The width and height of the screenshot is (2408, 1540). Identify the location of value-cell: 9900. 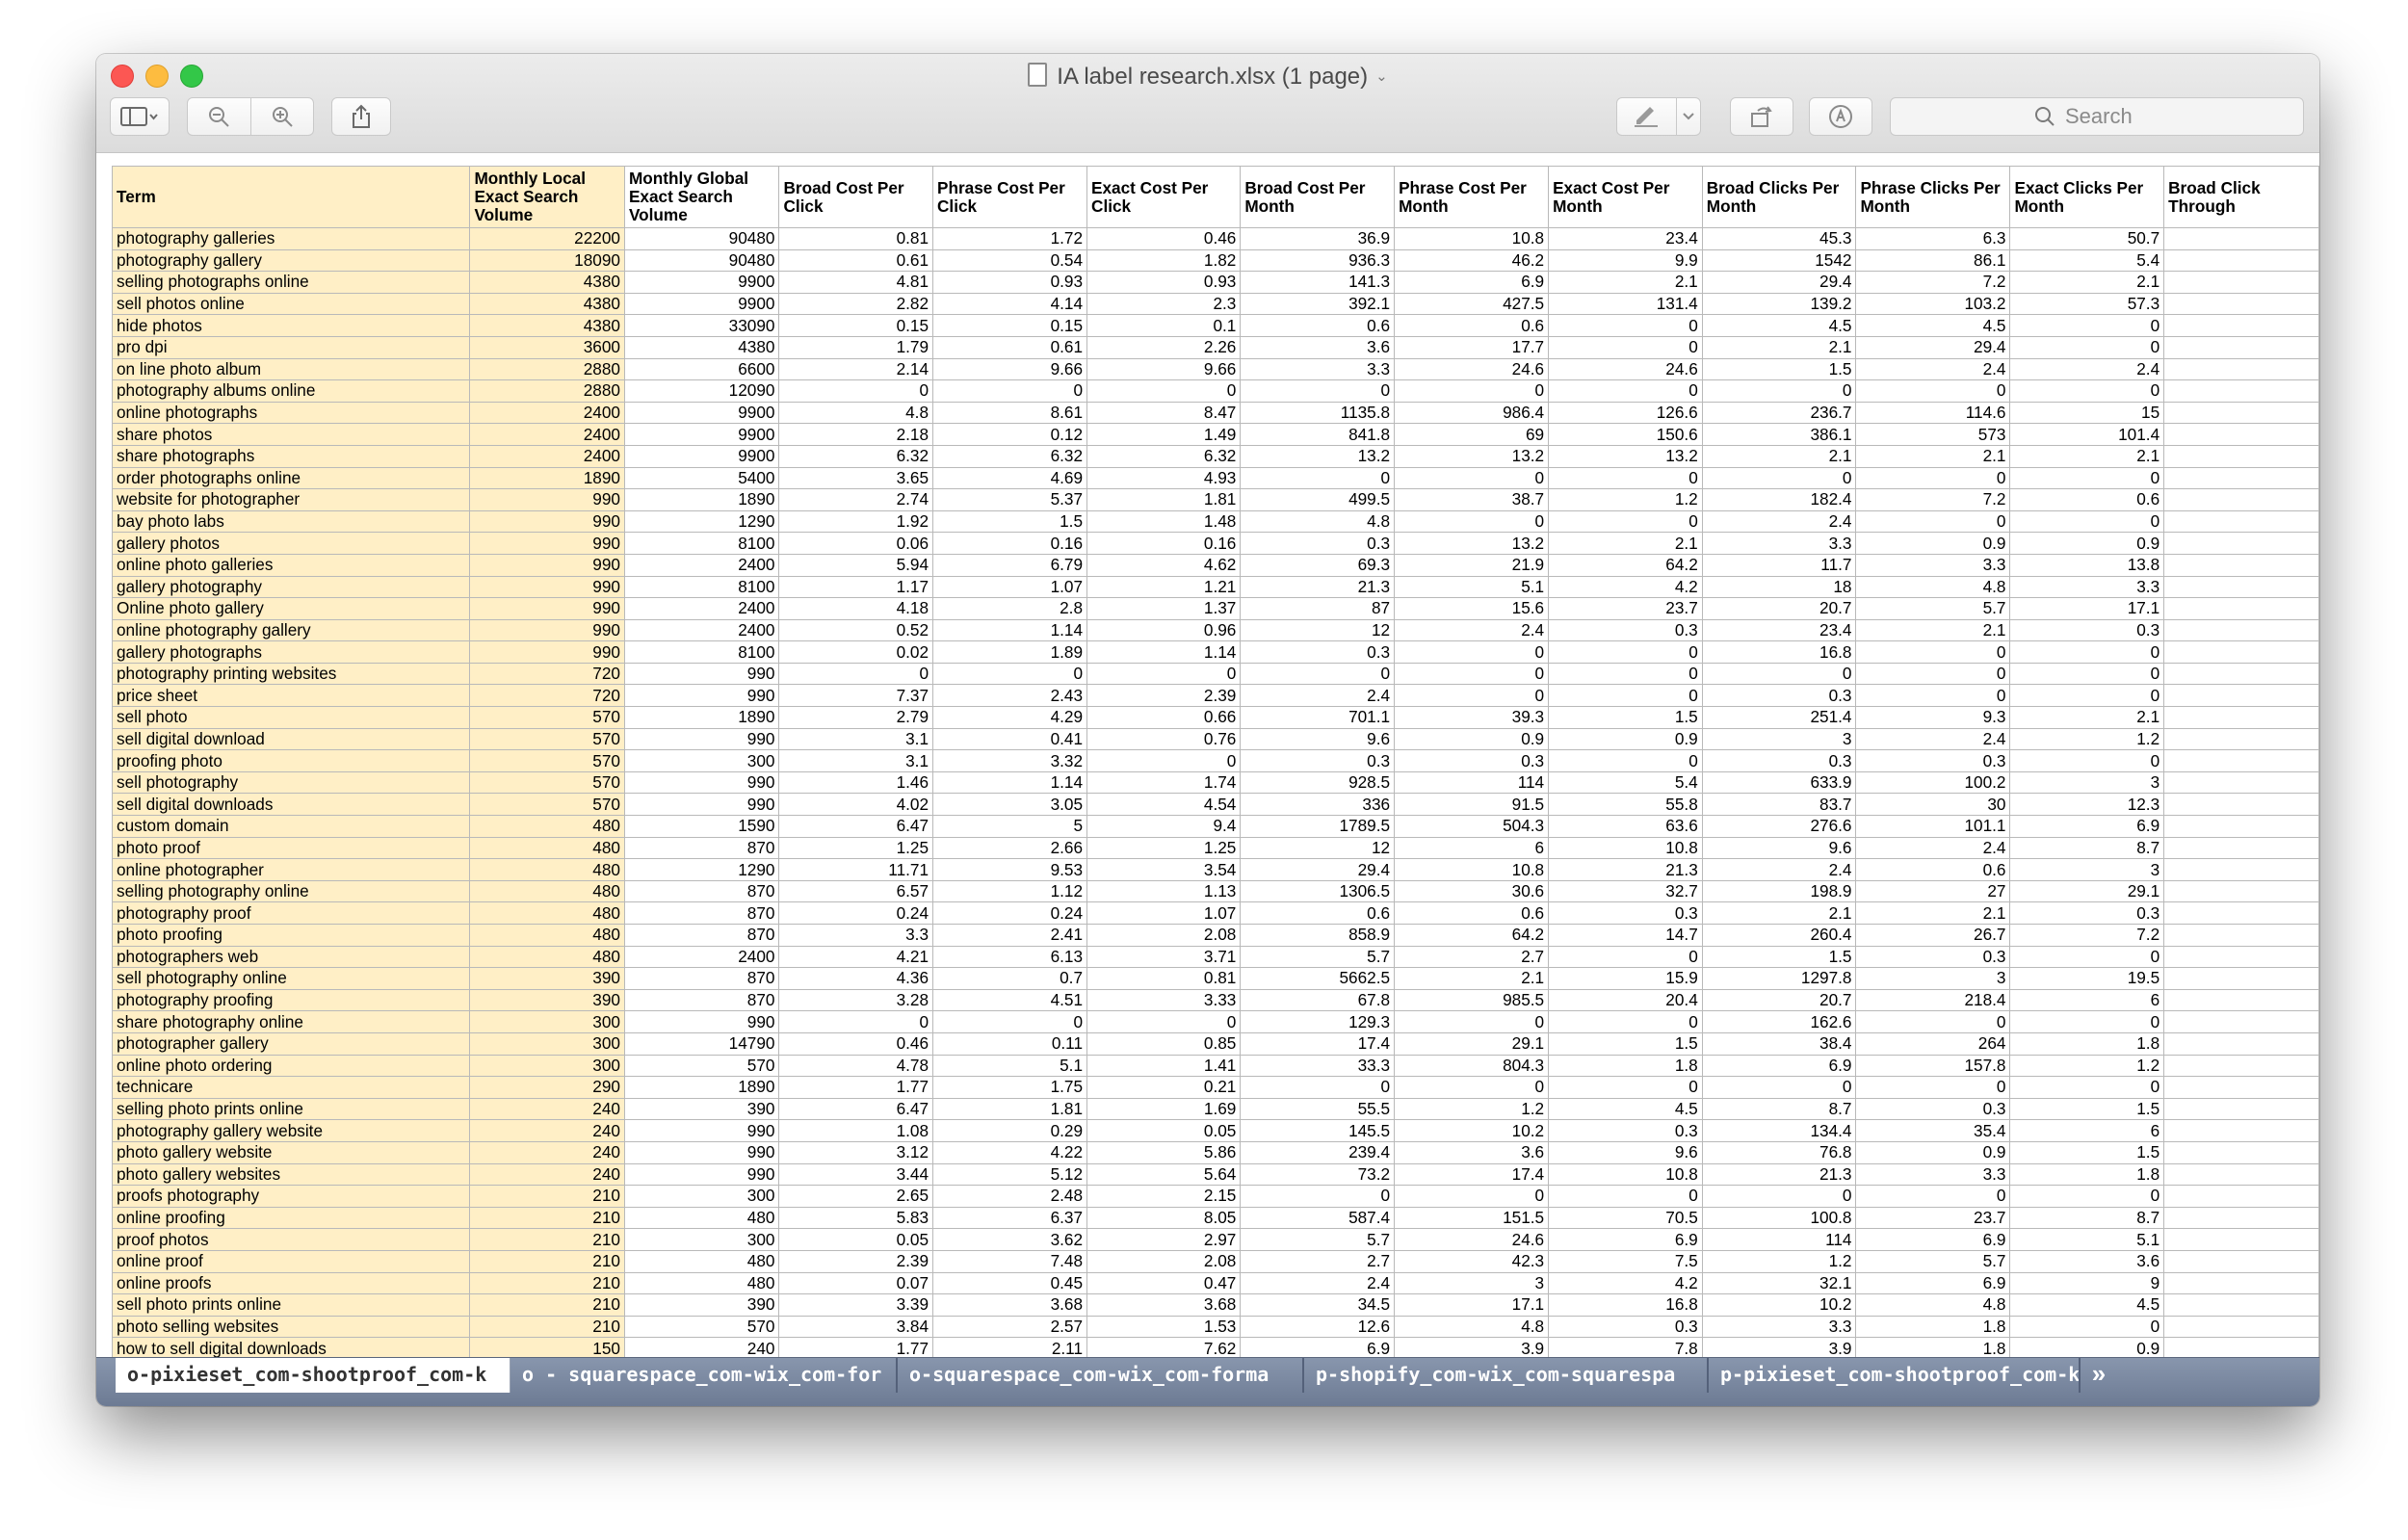
(702, 434).